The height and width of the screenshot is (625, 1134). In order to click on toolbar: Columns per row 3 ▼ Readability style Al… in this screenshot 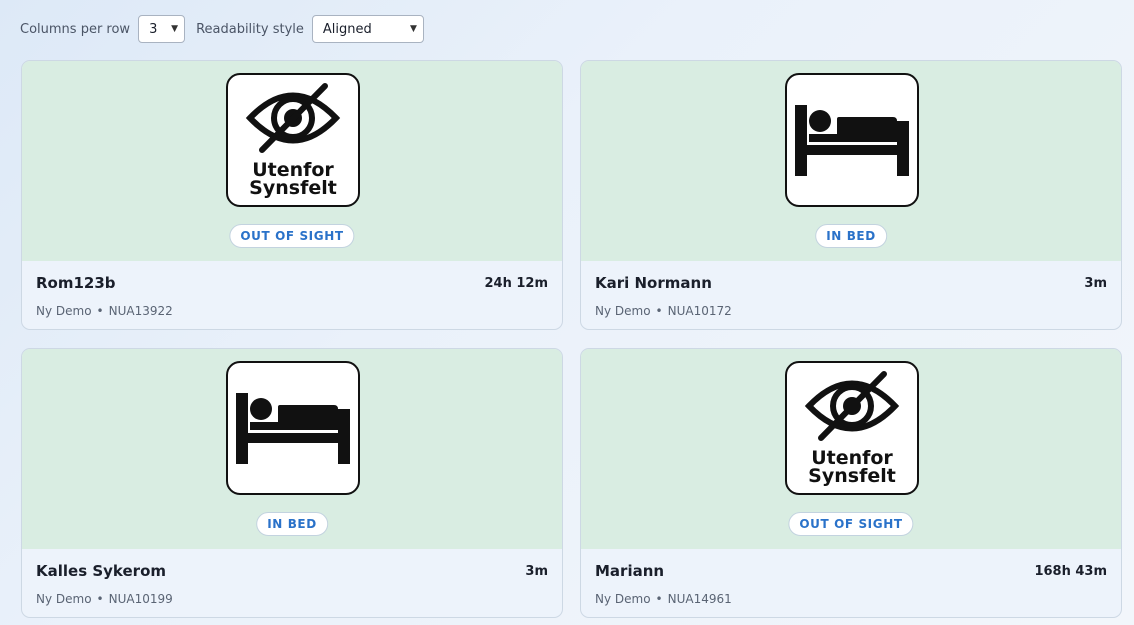, I will do `click(222, 29)`.